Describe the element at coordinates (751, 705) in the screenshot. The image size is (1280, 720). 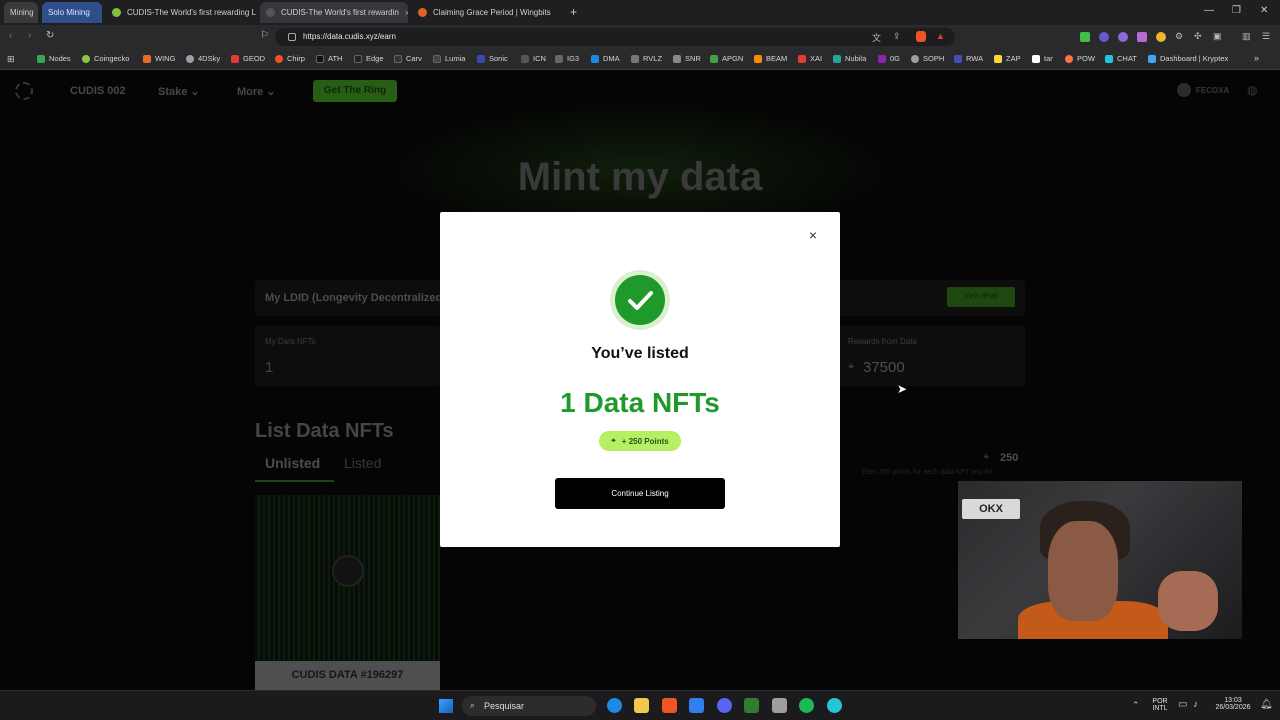
I see `sheets-icon` at that location.